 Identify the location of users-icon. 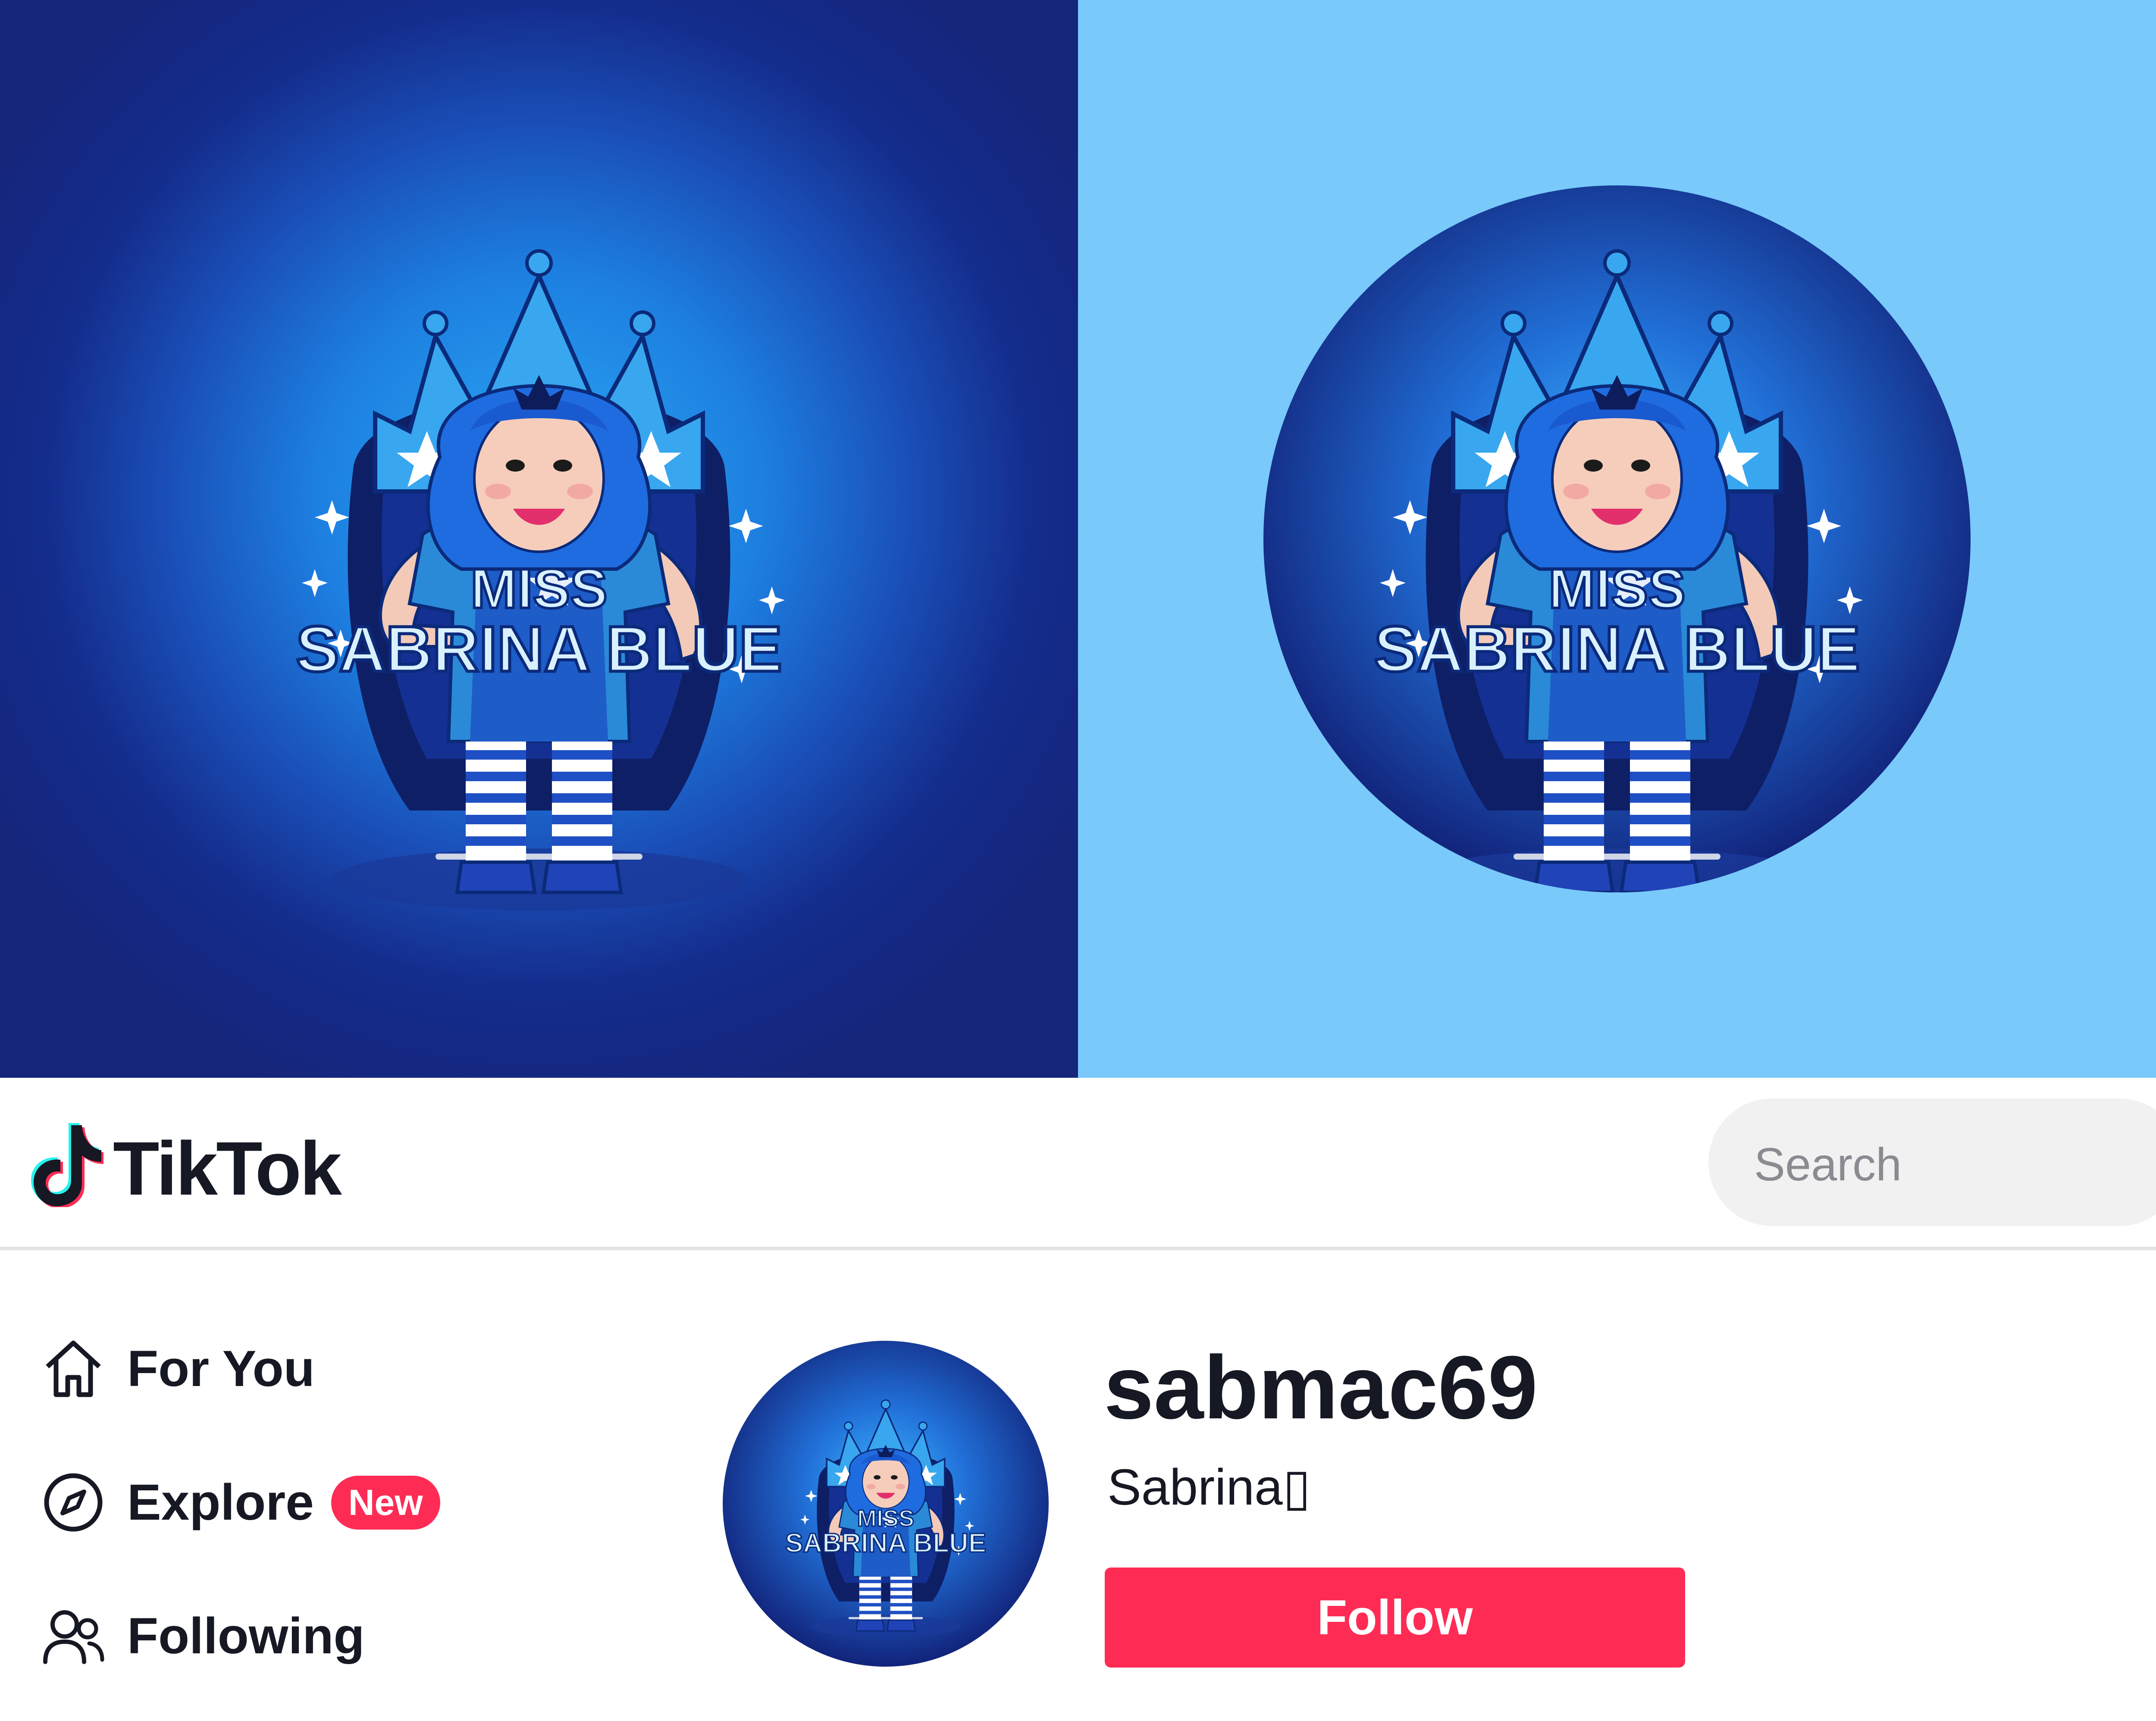
(73, 1637).